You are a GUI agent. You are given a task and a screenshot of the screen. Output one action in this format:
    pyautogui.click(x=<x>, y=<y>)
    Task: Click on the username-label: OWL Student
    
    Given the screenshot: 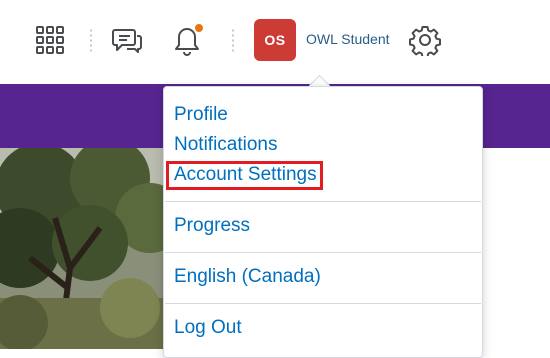 What is the action you would take?
    pyautogui.click(x=348, y=39)
    